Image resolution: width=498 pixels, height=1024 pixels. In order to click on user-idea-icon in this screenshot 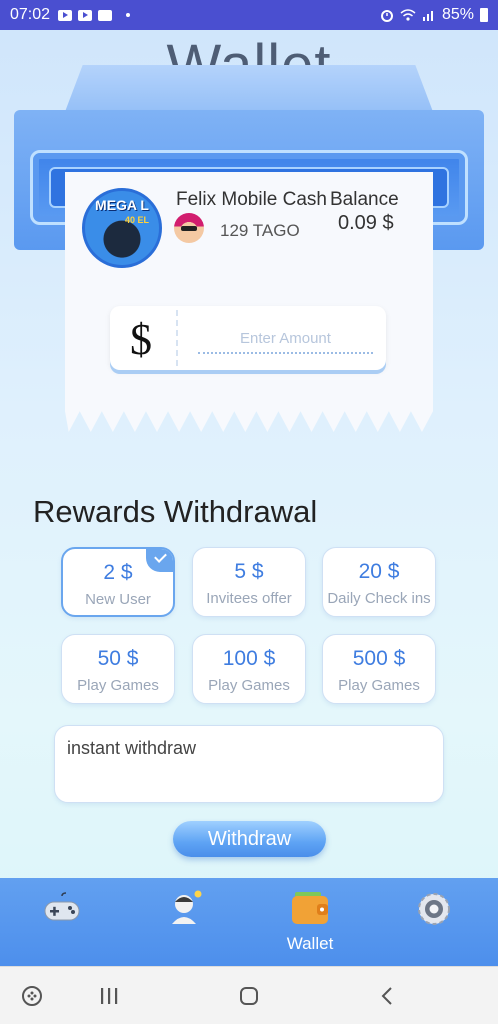, I will do `click(187, 907)`.